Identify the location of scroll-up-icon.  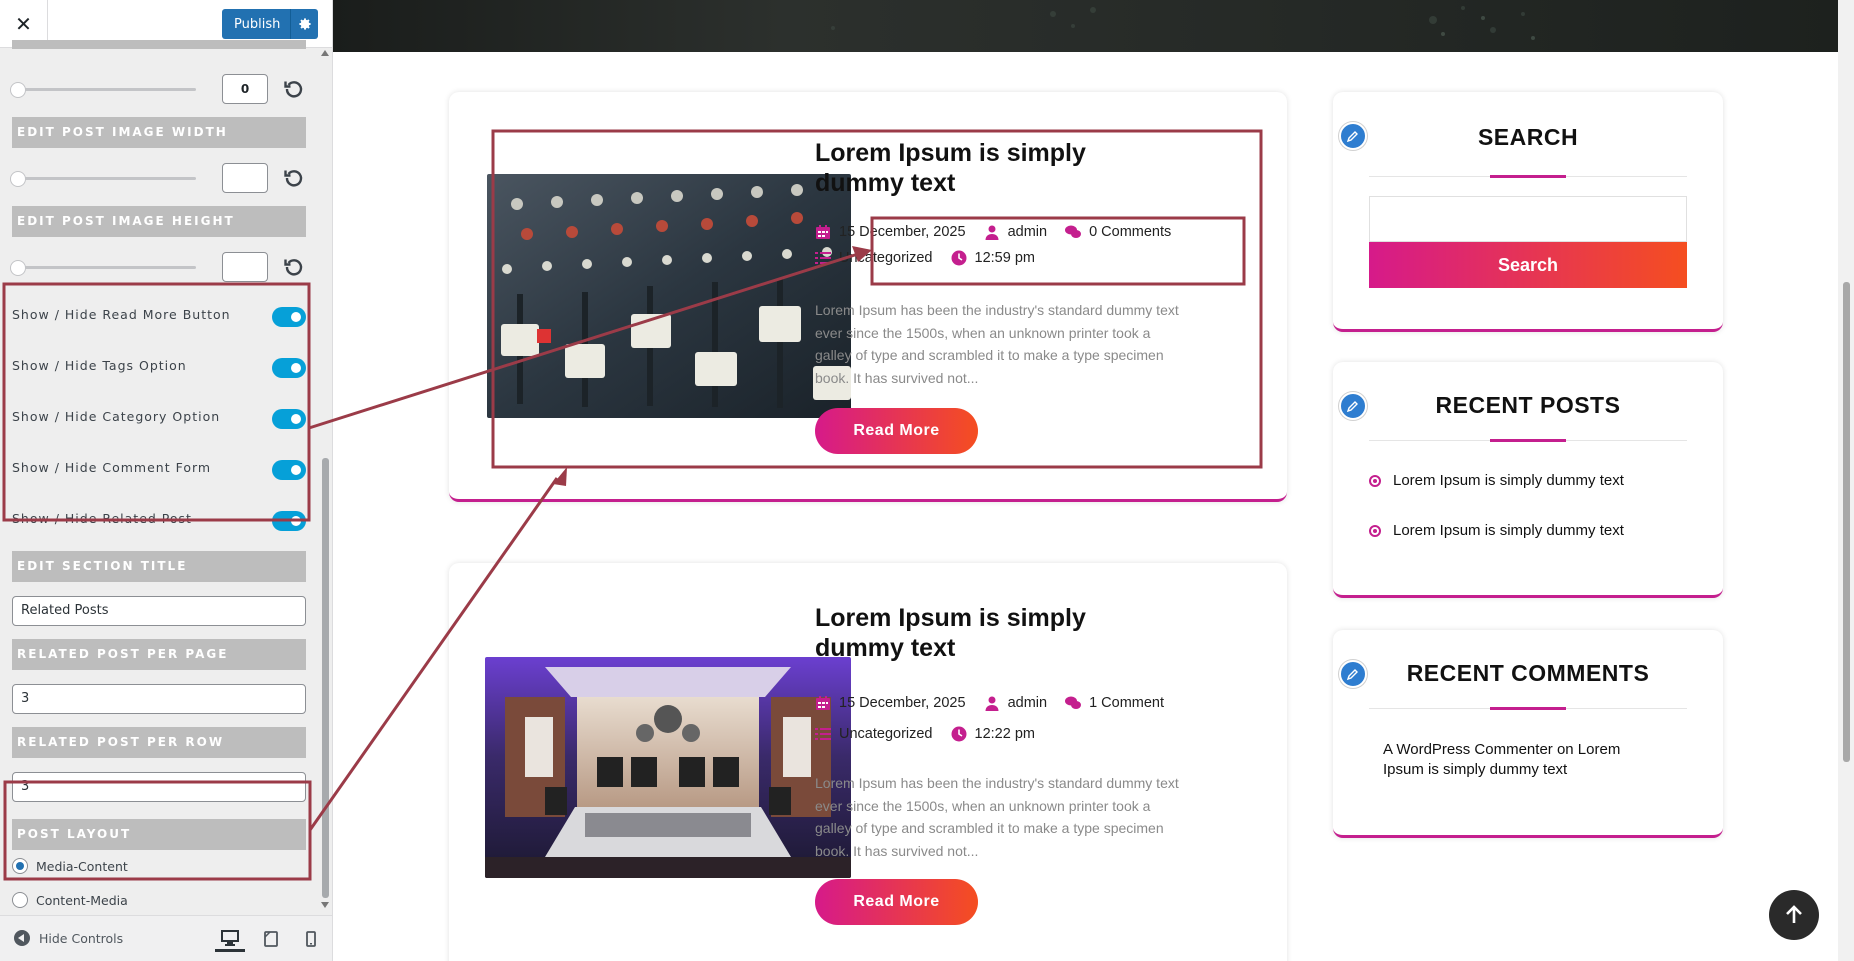
(325, 53).